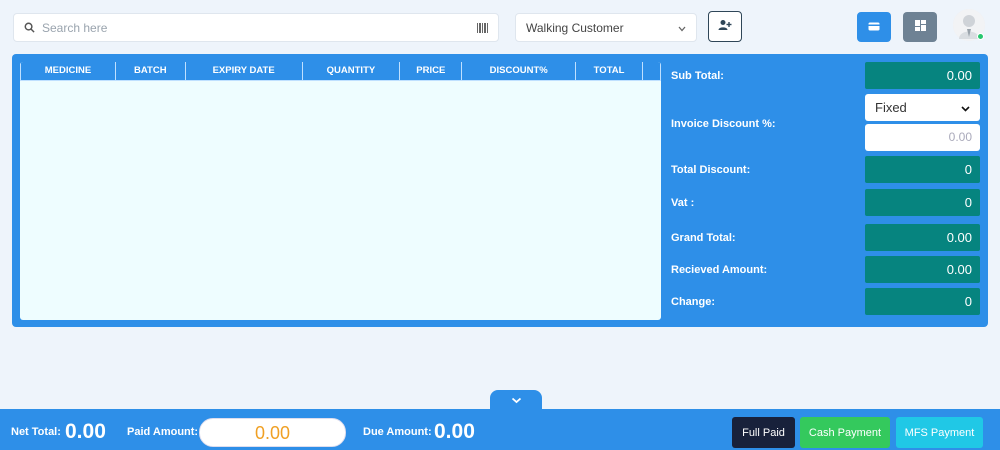 The height and width of the screenshot is (450, 1000). Describe the element at coordinates (922, 202) in the screenshot. I see `vat-value: 0` at that location.